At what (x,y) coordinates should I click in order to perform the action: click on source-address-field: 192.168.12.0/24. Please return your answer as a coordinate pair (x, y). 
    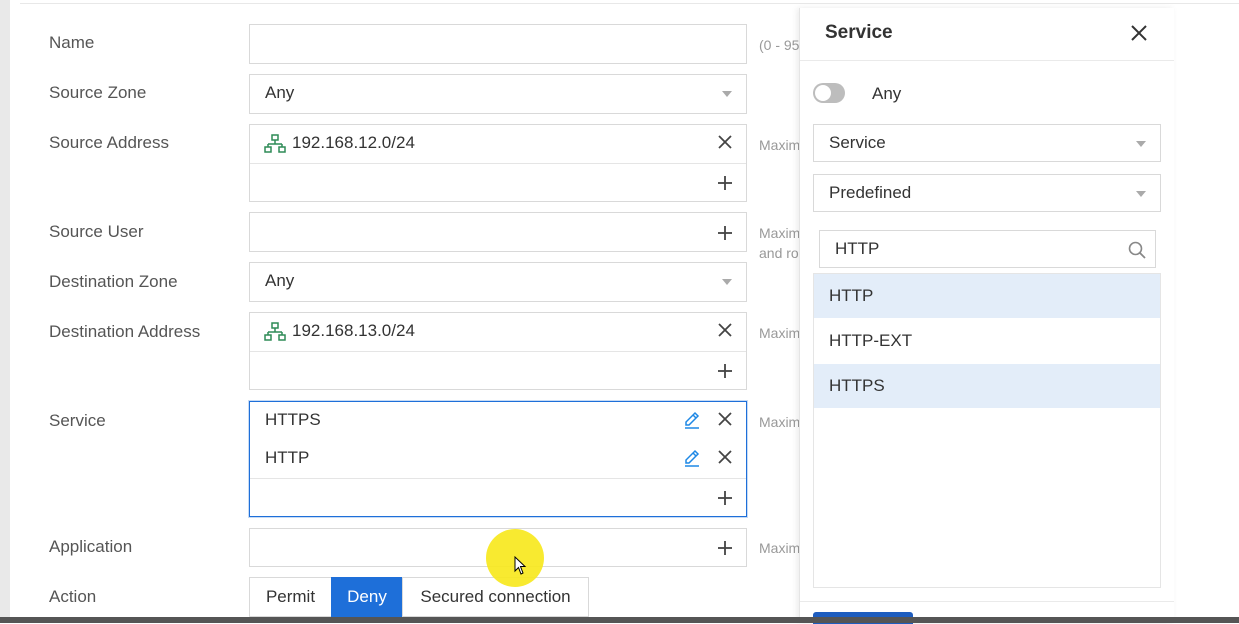
    Looking at the image, I should click on (498, 163).